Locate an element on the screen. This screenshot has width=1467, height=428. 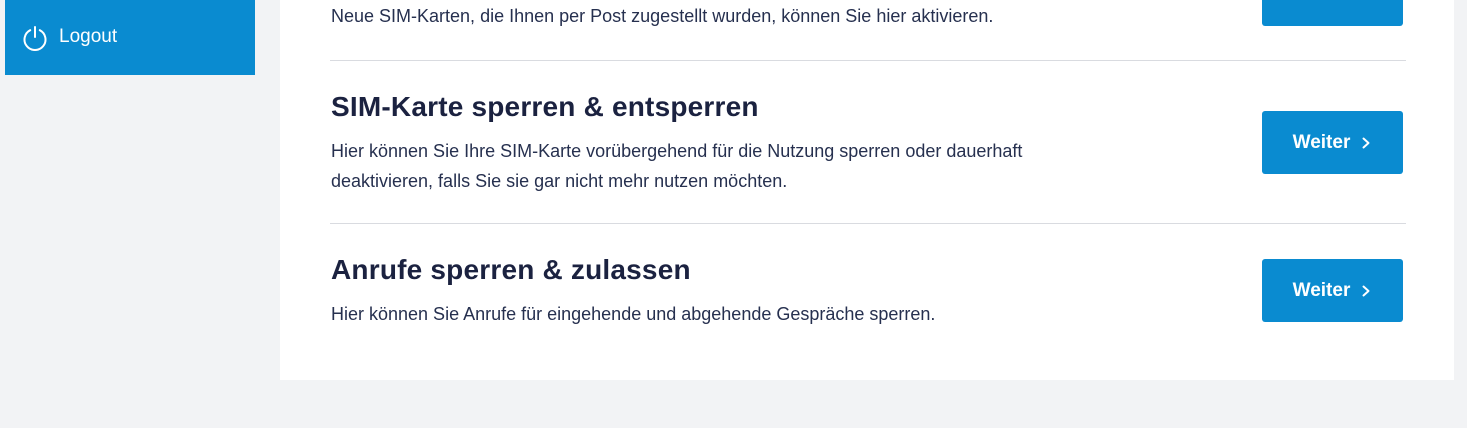
sim-lock-weiter-button: Weiter is located at coordinates (1332, 142).